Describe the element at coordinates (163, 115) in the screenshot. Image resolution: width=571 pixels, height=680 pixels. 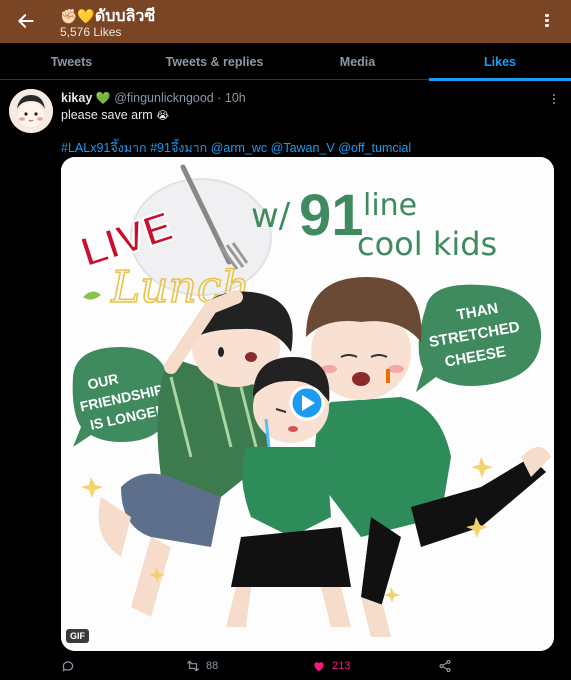
I see `crying-emoji: 😭` at that location.